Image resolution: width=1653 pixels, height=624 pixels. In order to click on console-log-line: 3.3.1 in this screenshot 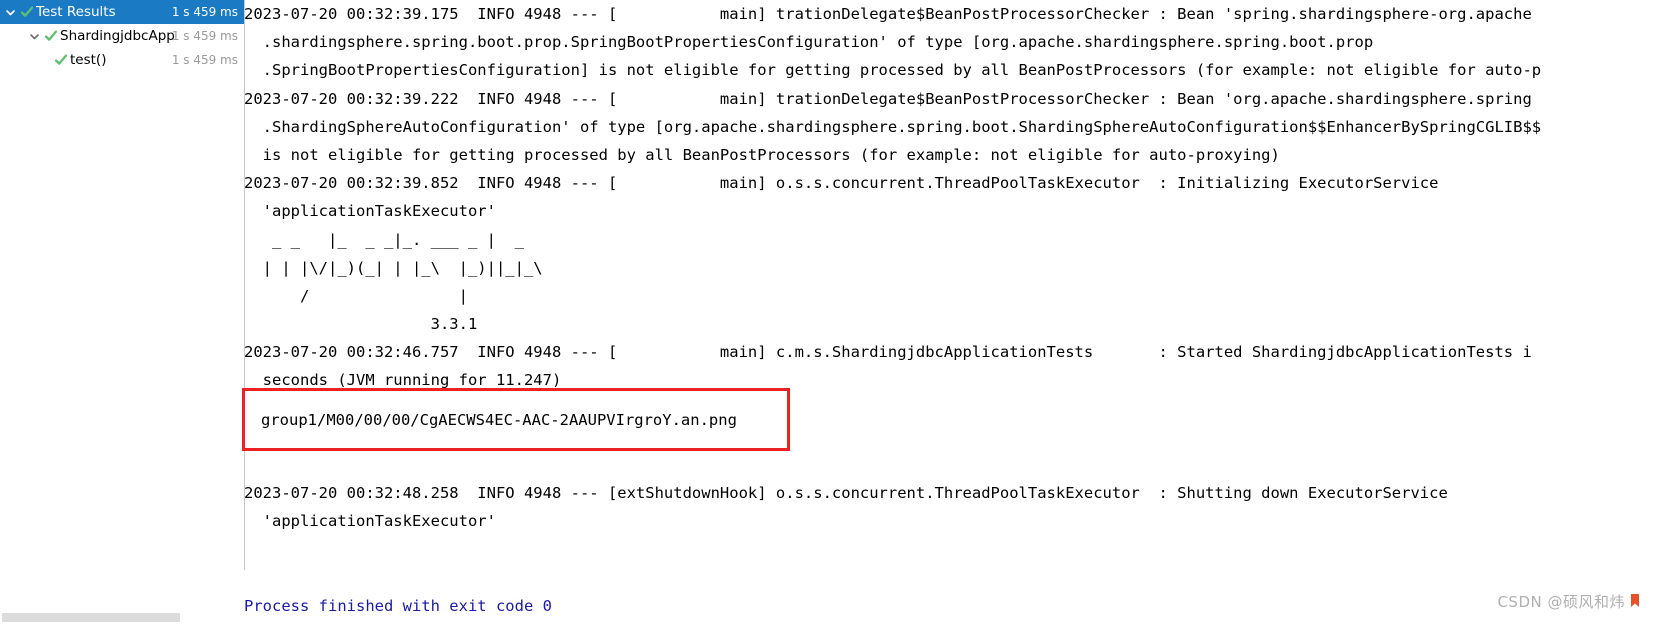, I will do `click(361, 324)`.